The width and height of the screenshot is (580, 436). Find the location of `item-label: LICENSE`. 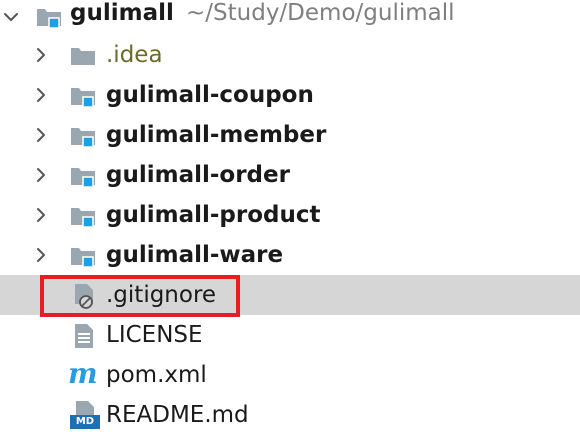

item-label: LICENSE is located at coordinates (154, 335).